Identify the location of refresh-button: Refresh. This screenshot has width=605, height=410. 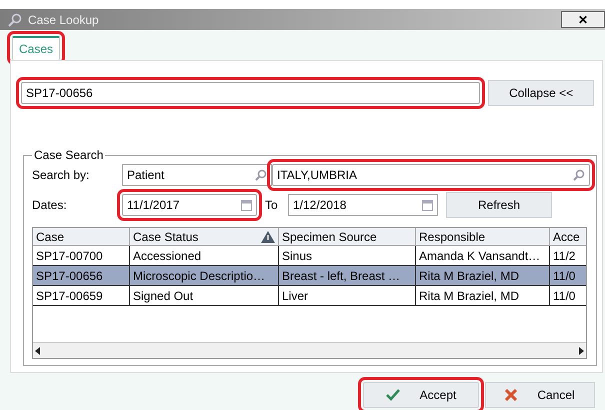
(499, 205).